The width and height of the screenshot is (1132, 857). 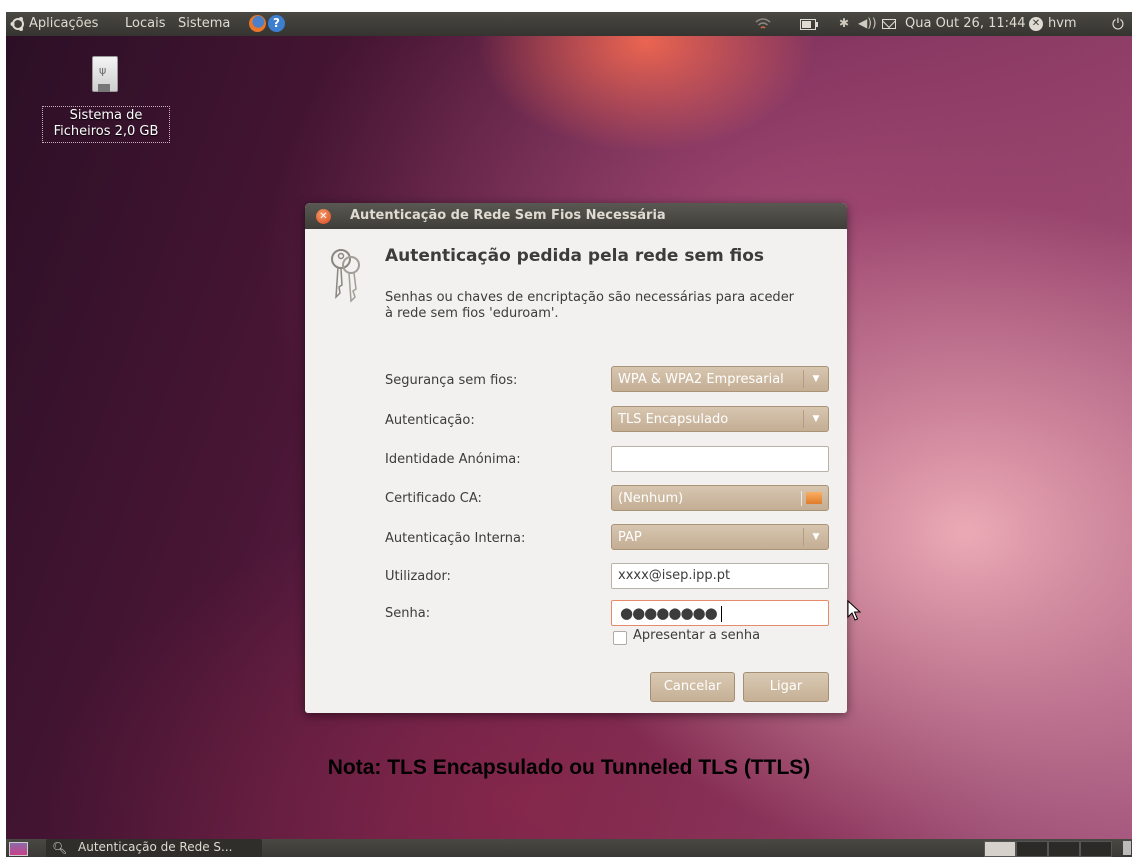 What do you see at coordinates (508, 215) in the screenshot?
I see `dialog-title: Autenticação de Rede Sem Fios Necessária` at bounding box center [508, 215].